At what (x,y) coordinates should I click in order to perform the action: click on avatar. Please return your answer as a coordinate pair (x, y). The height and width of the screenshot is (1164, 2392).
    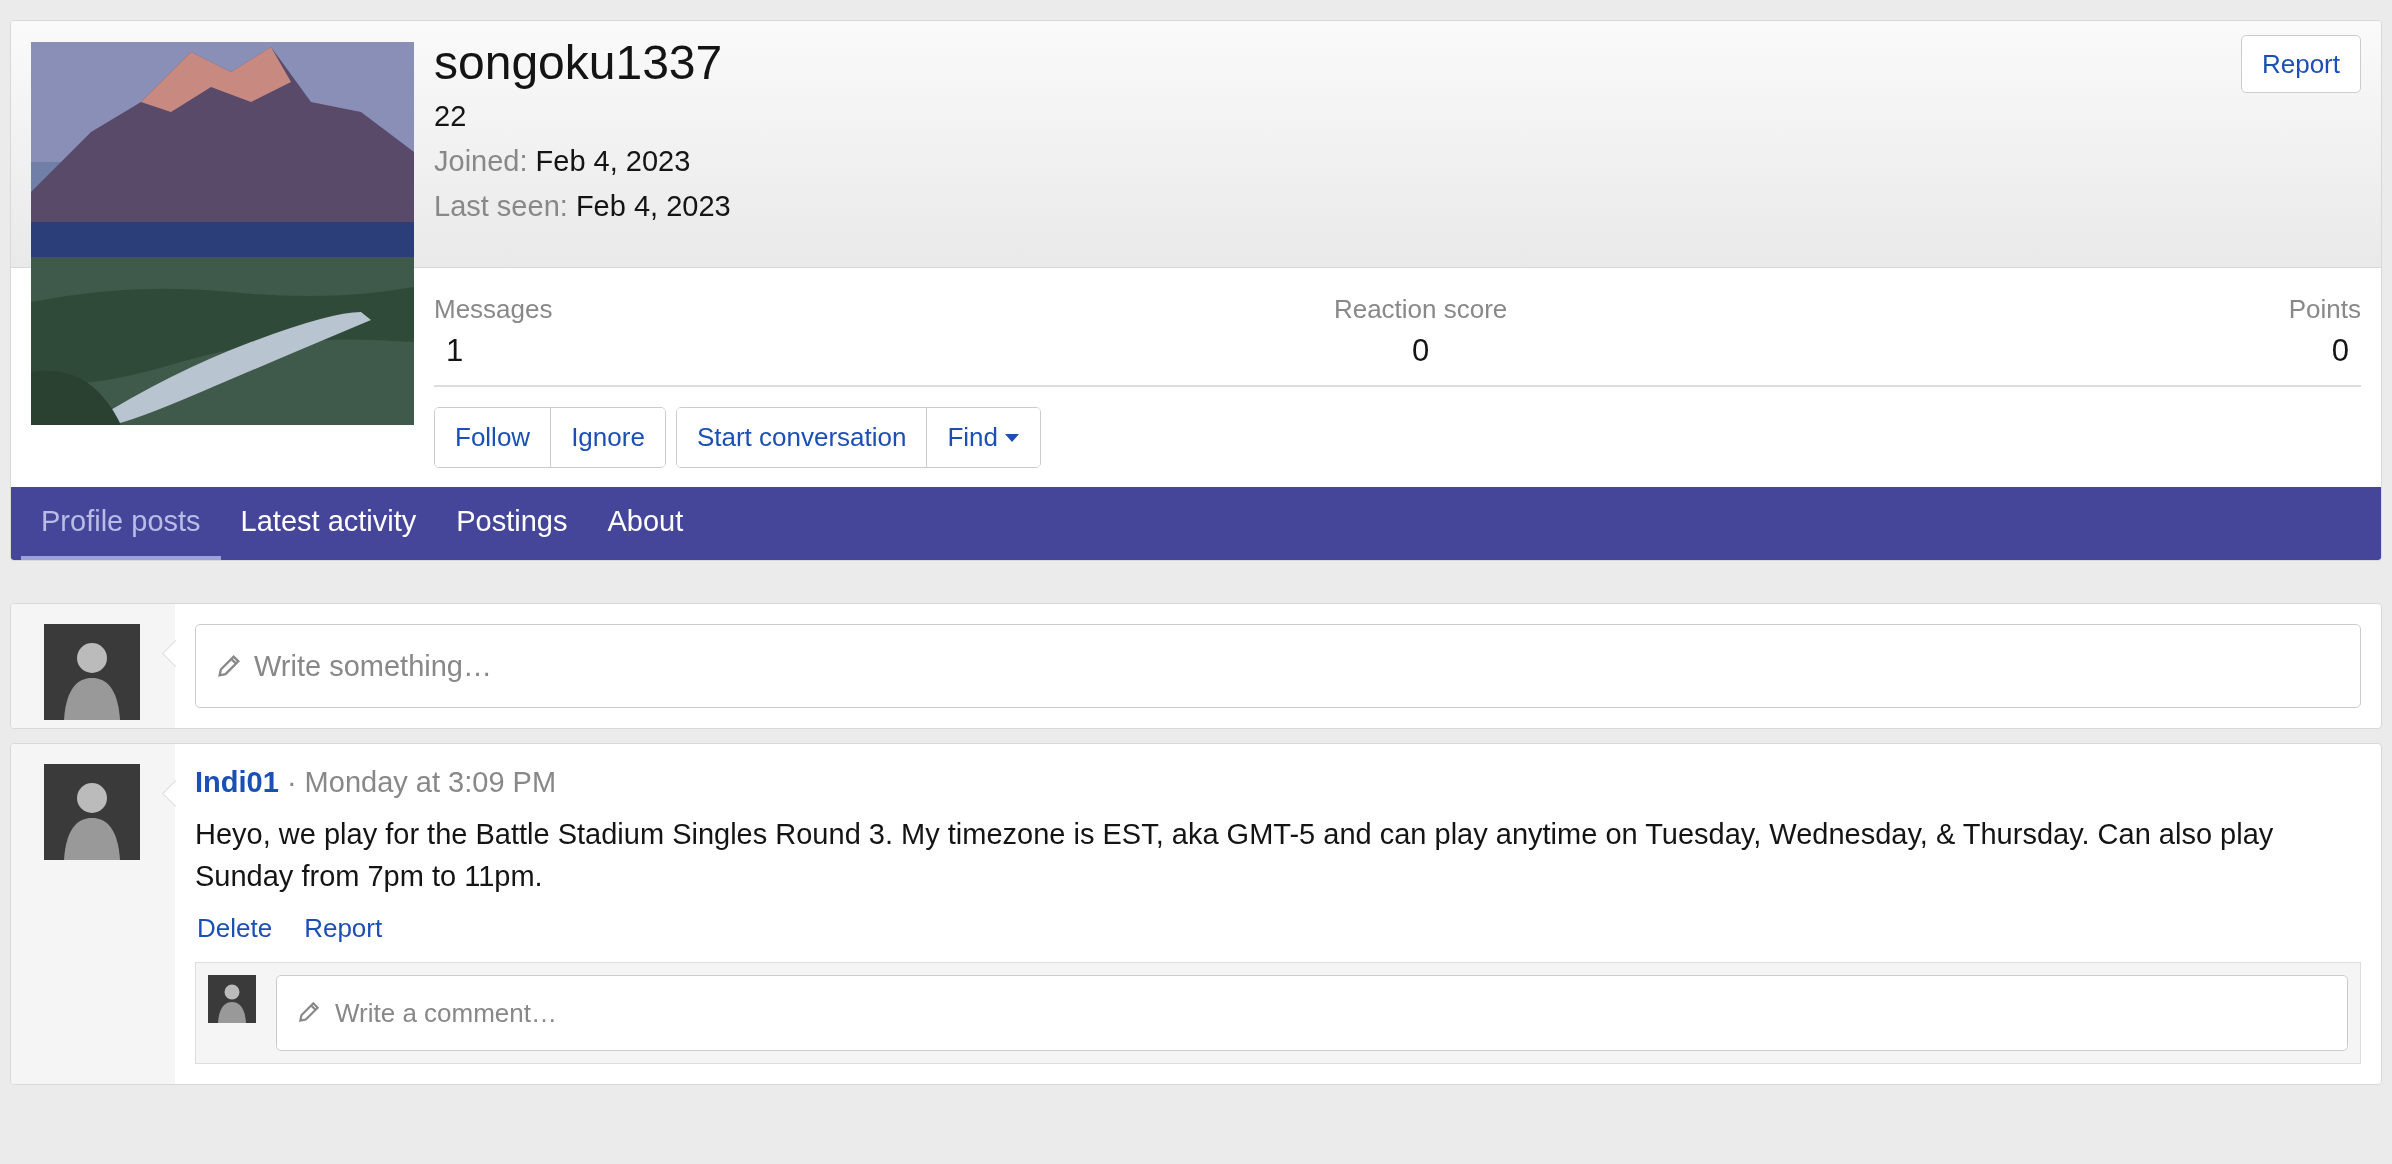
    Looking at the image, I should click on (232, 999).